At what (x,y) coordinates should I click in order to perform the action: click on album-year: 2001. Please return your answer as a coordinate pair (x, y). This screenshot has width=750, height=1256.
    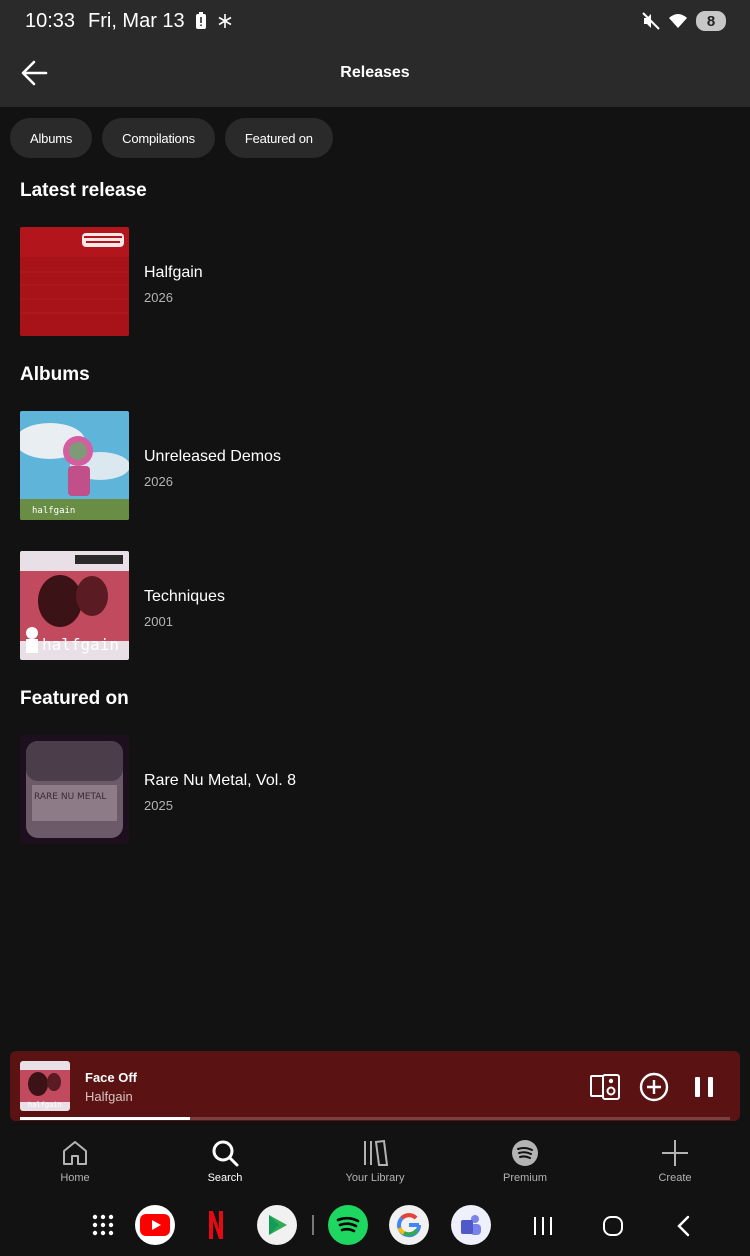
    Looking at the image, I should click on (158, 621).